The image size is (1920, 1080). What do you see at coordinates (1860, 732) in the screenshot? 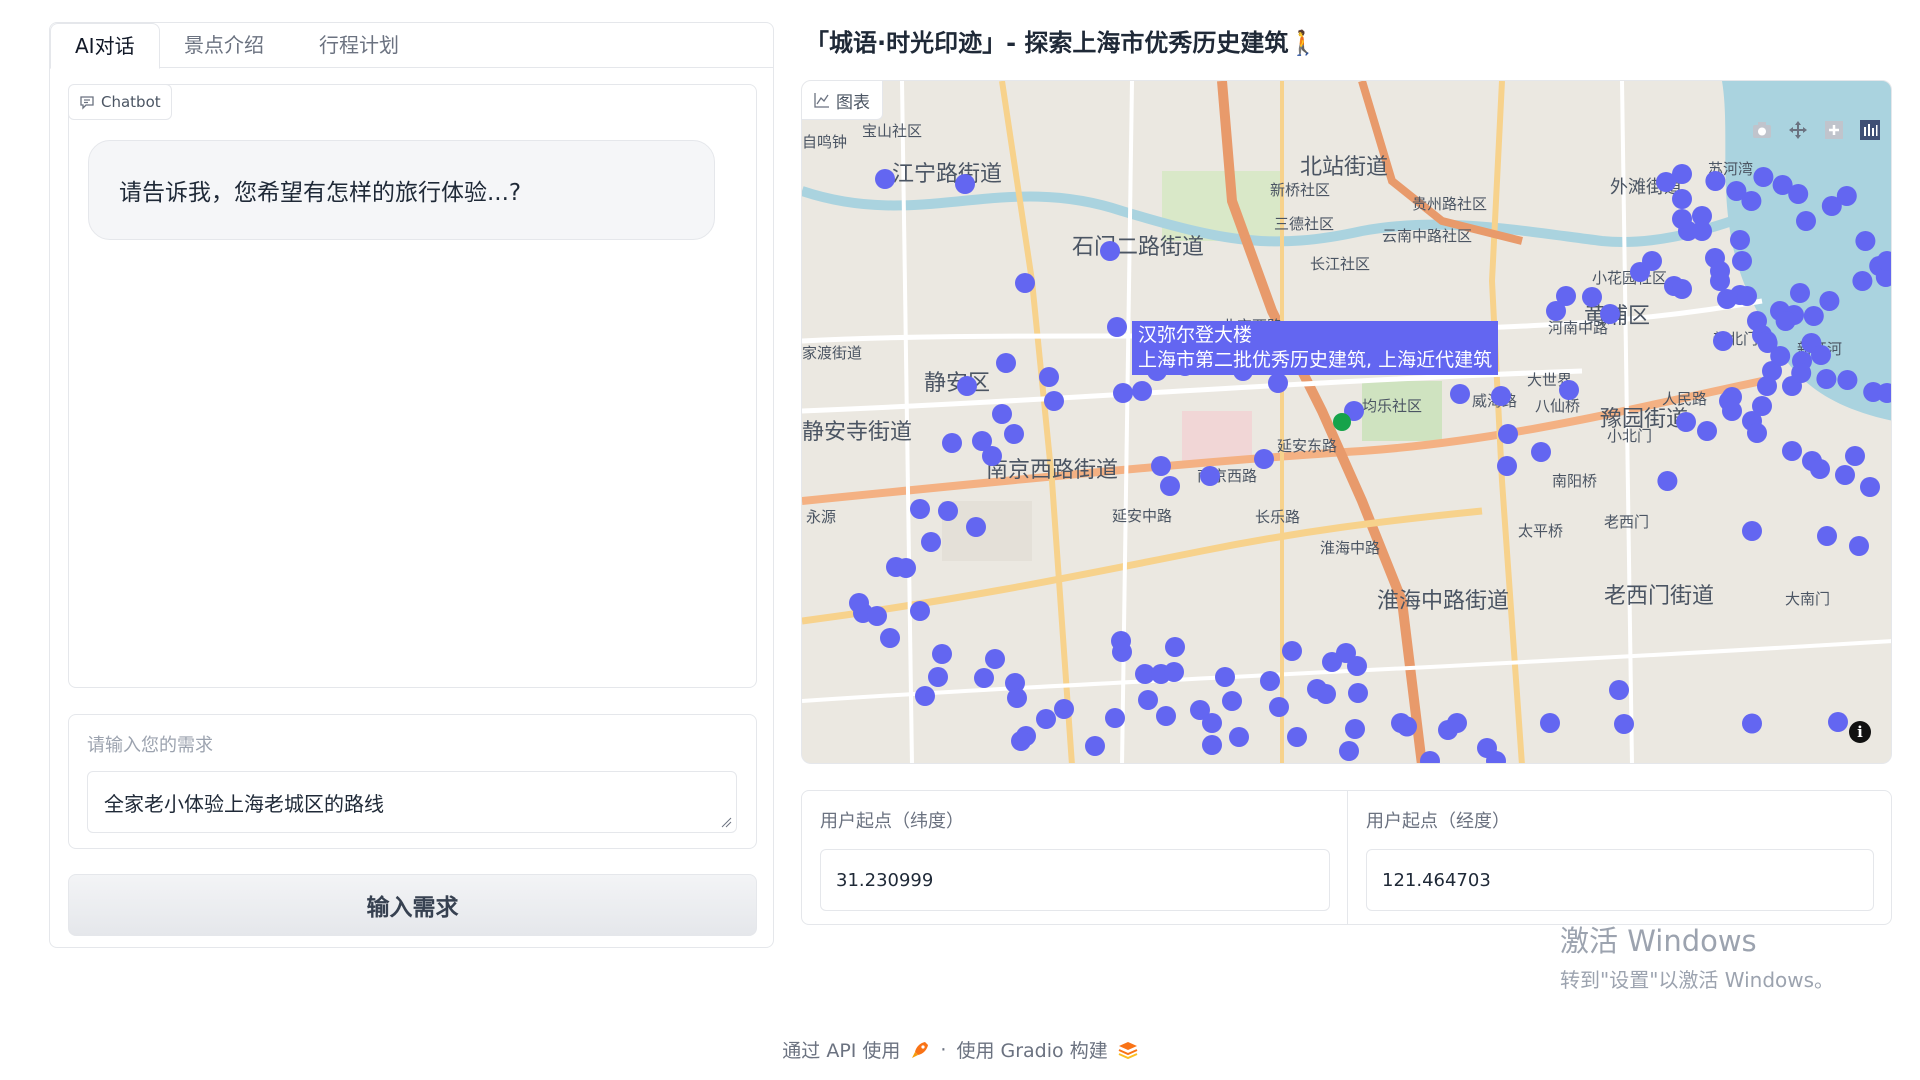
I see `info-icon: i` at bounding box center [1860, 732].